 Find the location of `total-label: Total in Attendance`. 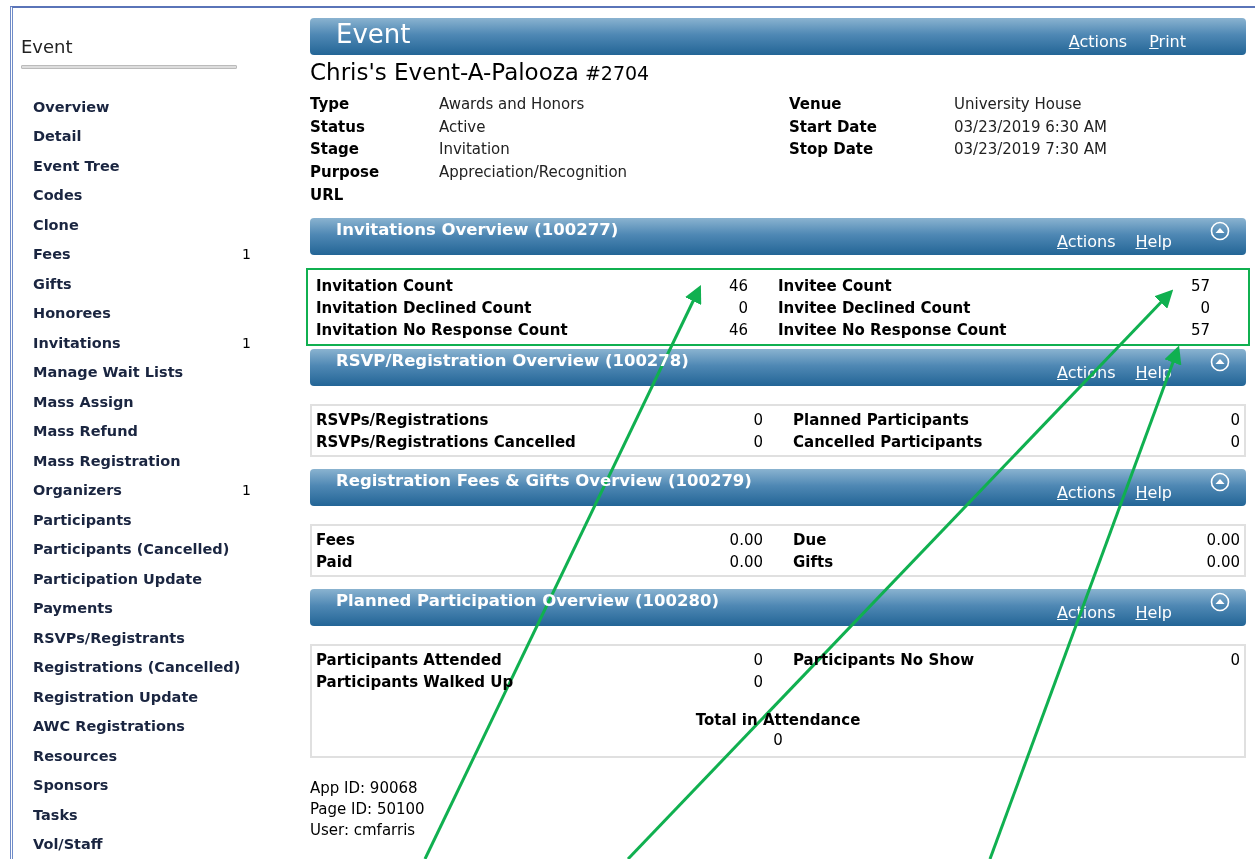

total-label: Total in Attendance is located at coordinates (778, 719).